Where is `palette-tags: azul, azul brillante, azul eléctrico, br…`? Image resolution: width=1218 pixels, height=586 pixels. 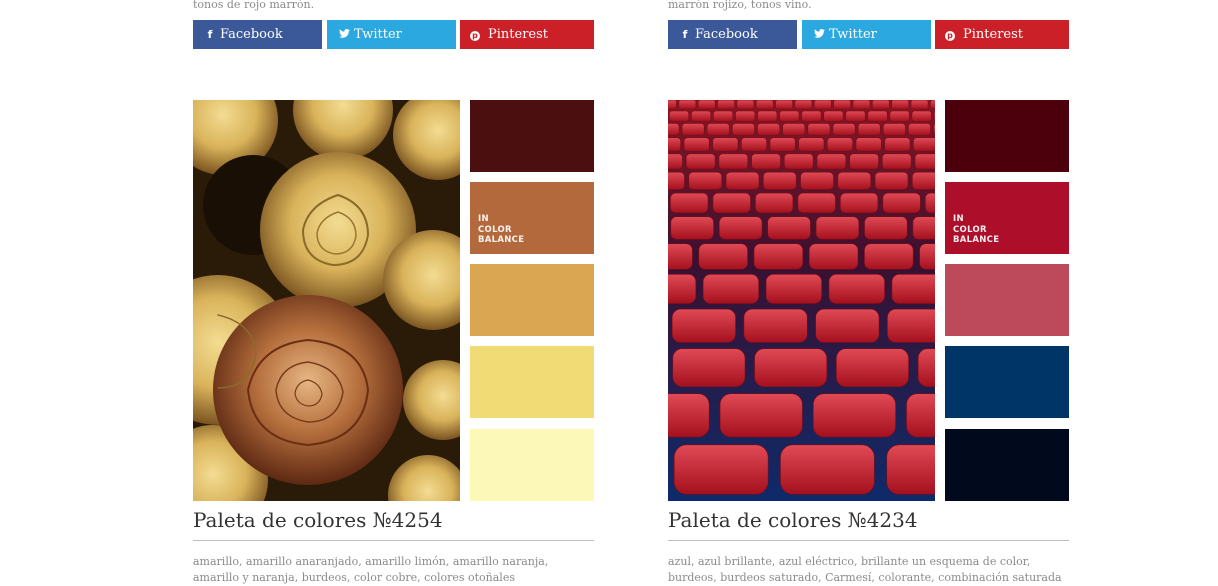 palette-tags: azul, azul brillante, azul eléctrico, br… is located at coordinates (868, 570).